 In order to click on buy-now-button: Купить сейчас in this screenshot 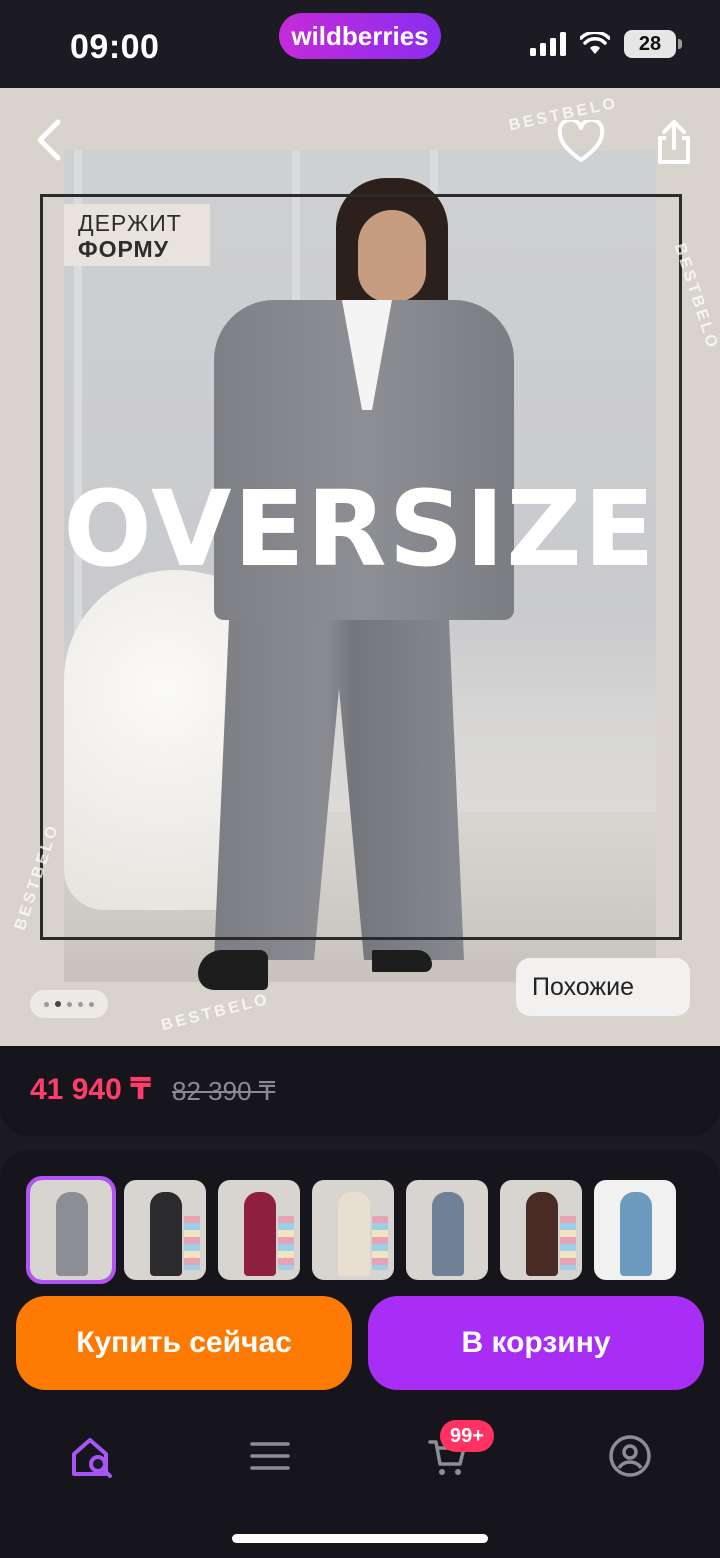, I will do `click(184, 1343)`.